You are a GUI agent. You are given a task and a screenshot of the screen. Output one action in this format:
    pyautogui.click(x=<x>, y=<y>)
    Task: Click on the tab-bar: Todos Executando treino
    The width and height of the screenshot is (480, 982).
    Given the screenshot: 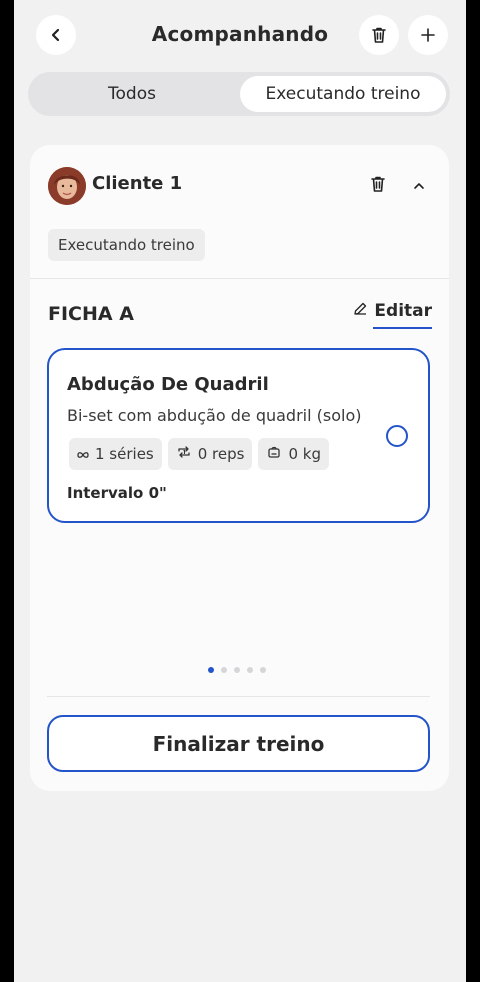 What is the action you would take?
    pyautogui.click(x=239, y=94)
    